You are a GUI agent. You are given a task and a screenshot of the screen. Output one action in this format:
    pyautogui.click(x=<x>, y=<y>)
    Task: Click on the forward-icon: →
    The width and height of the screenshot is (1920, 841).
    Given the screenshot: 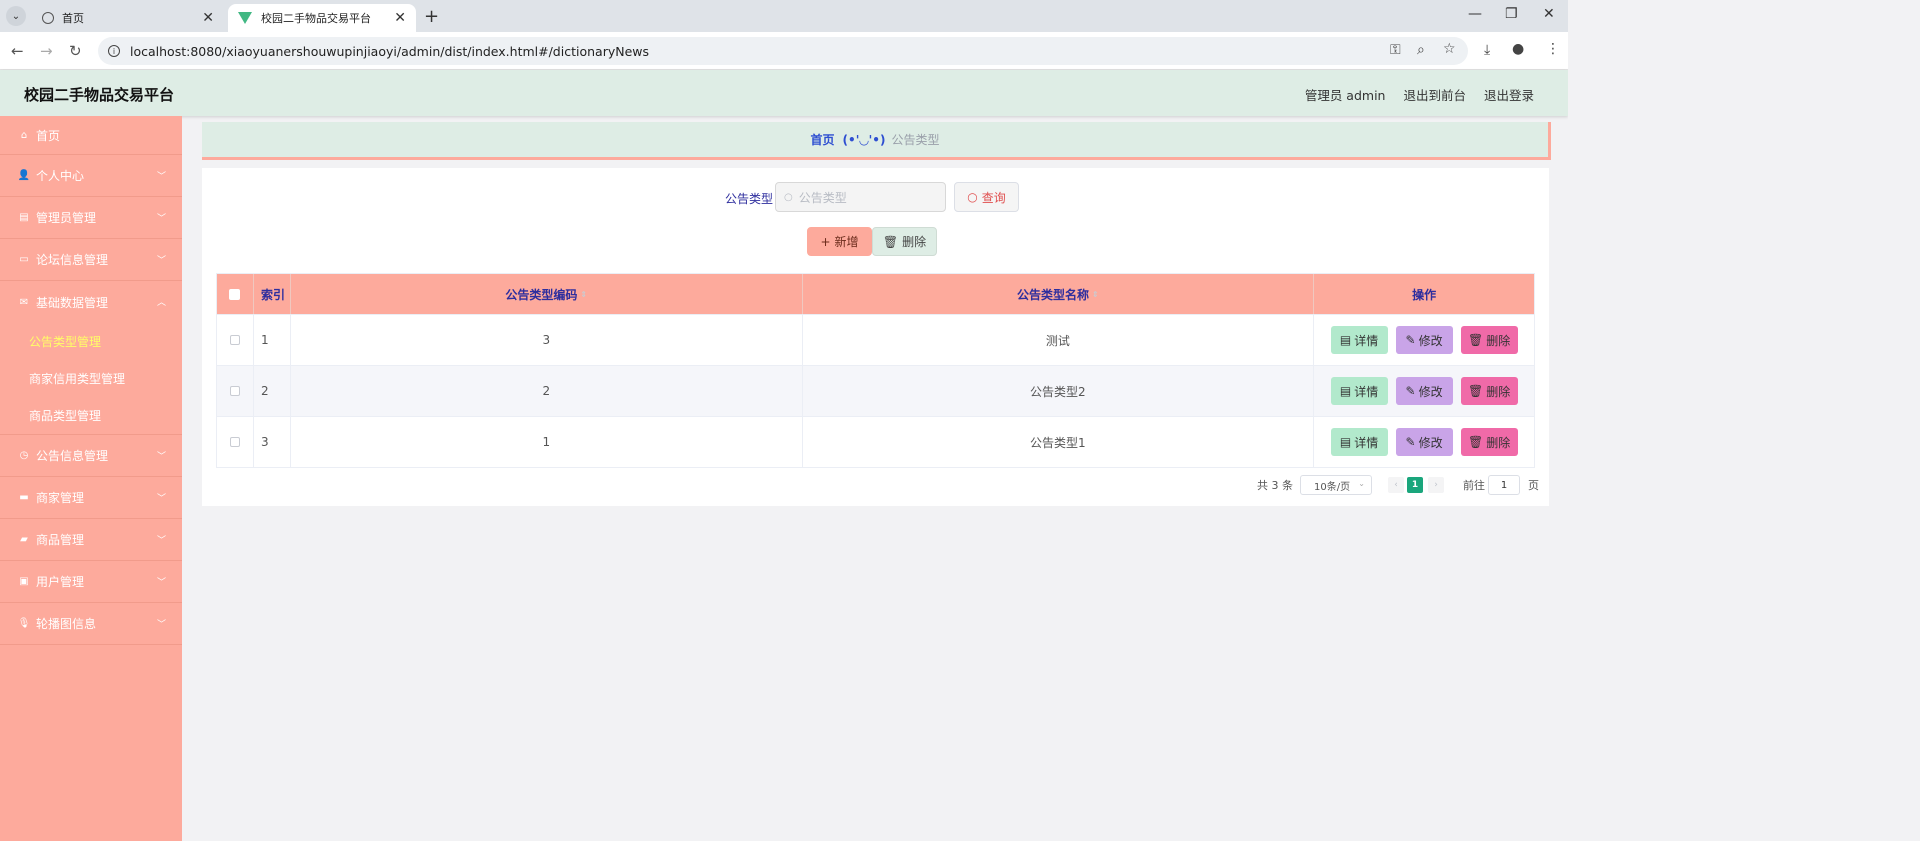 What is the action you would take?
    pyautogui.click(x=46, y=51)
    